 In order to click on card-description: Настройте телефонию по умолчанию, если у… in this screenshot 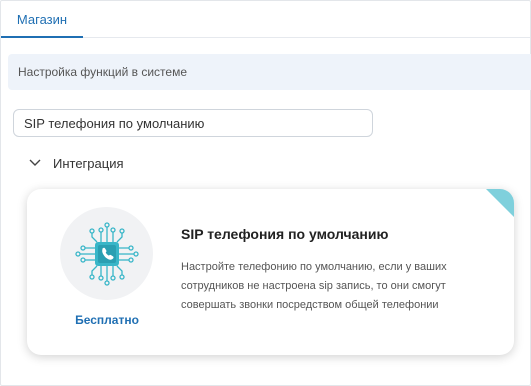, I will do `click(314, 286)`.